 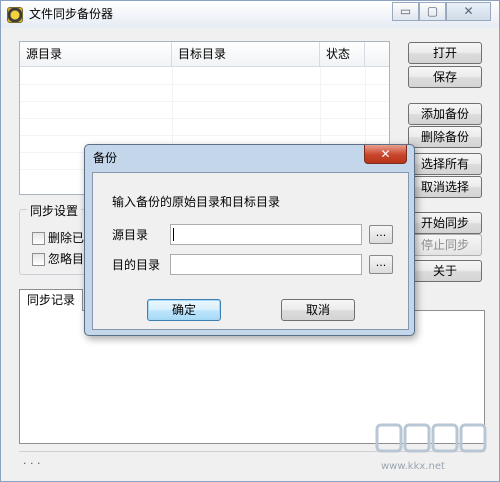 What do you see at coordinates (445, 271) in the screenshot?
I see `about-button: 关于` at bounding box center [445, 271].